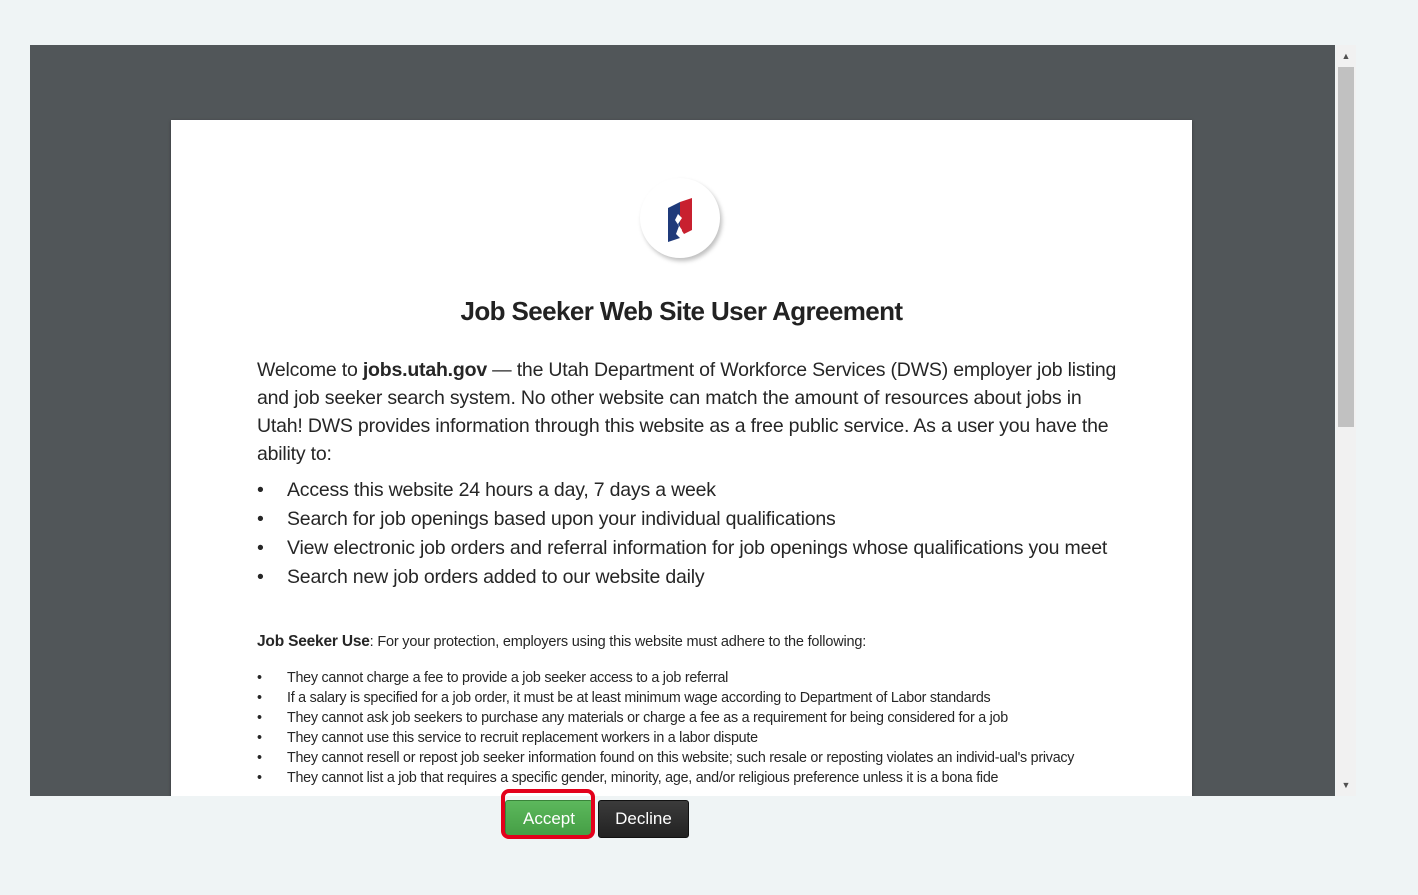  What do you see at coordinates (313, 641) in the screenshot?
I see `job-seeker-use-heading: Job Seeker Use` at bounding box center [313, 641].